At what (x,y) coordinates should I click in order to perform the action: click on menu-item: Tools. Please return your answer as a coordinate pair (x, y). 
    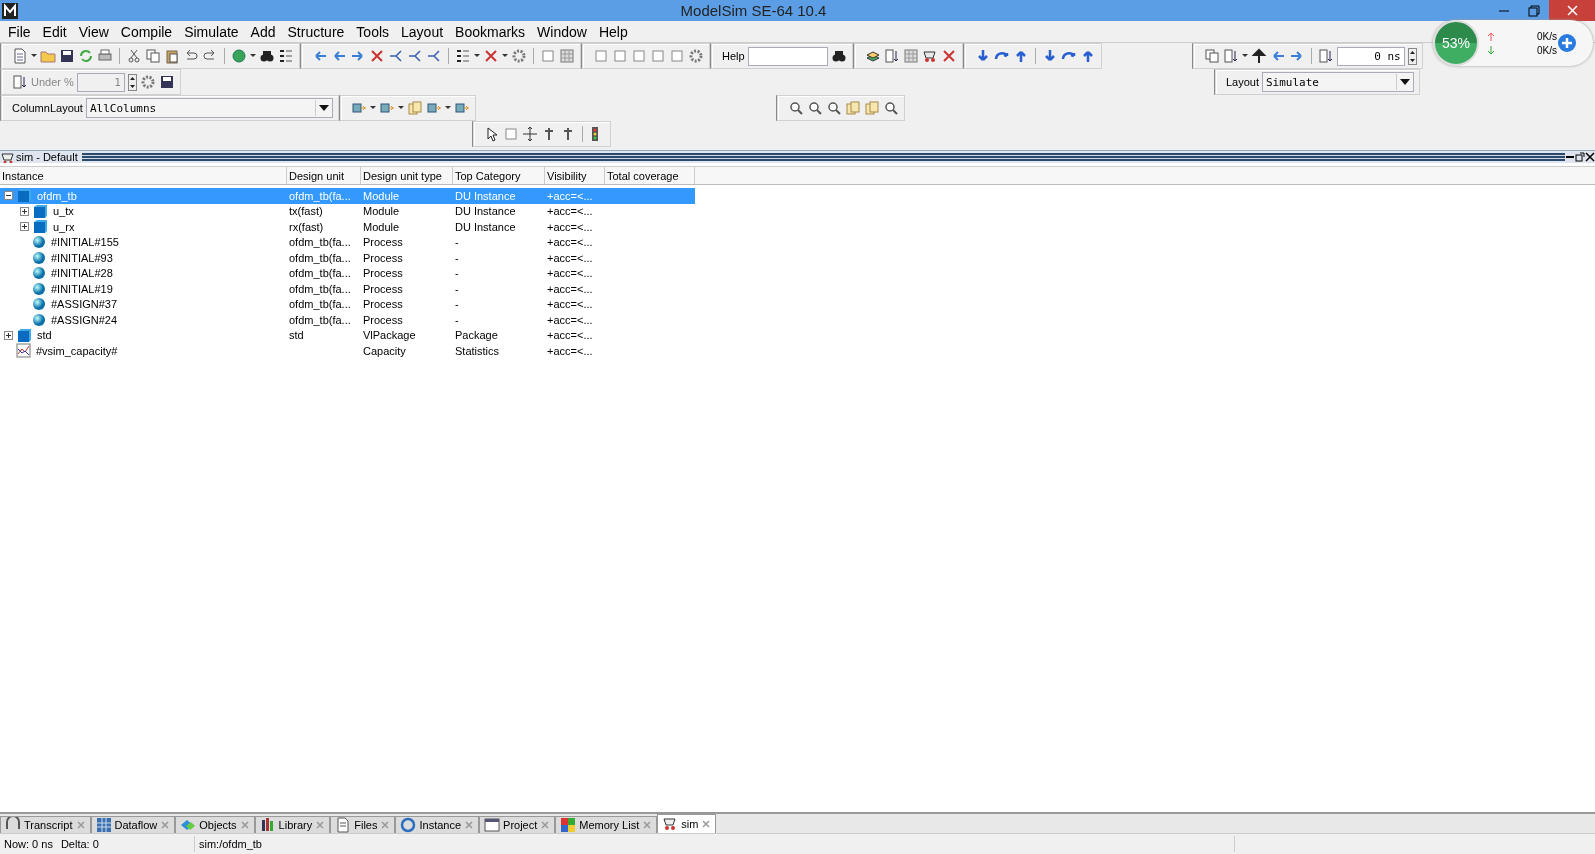
    Looking at the image, I should click on (373, 31).